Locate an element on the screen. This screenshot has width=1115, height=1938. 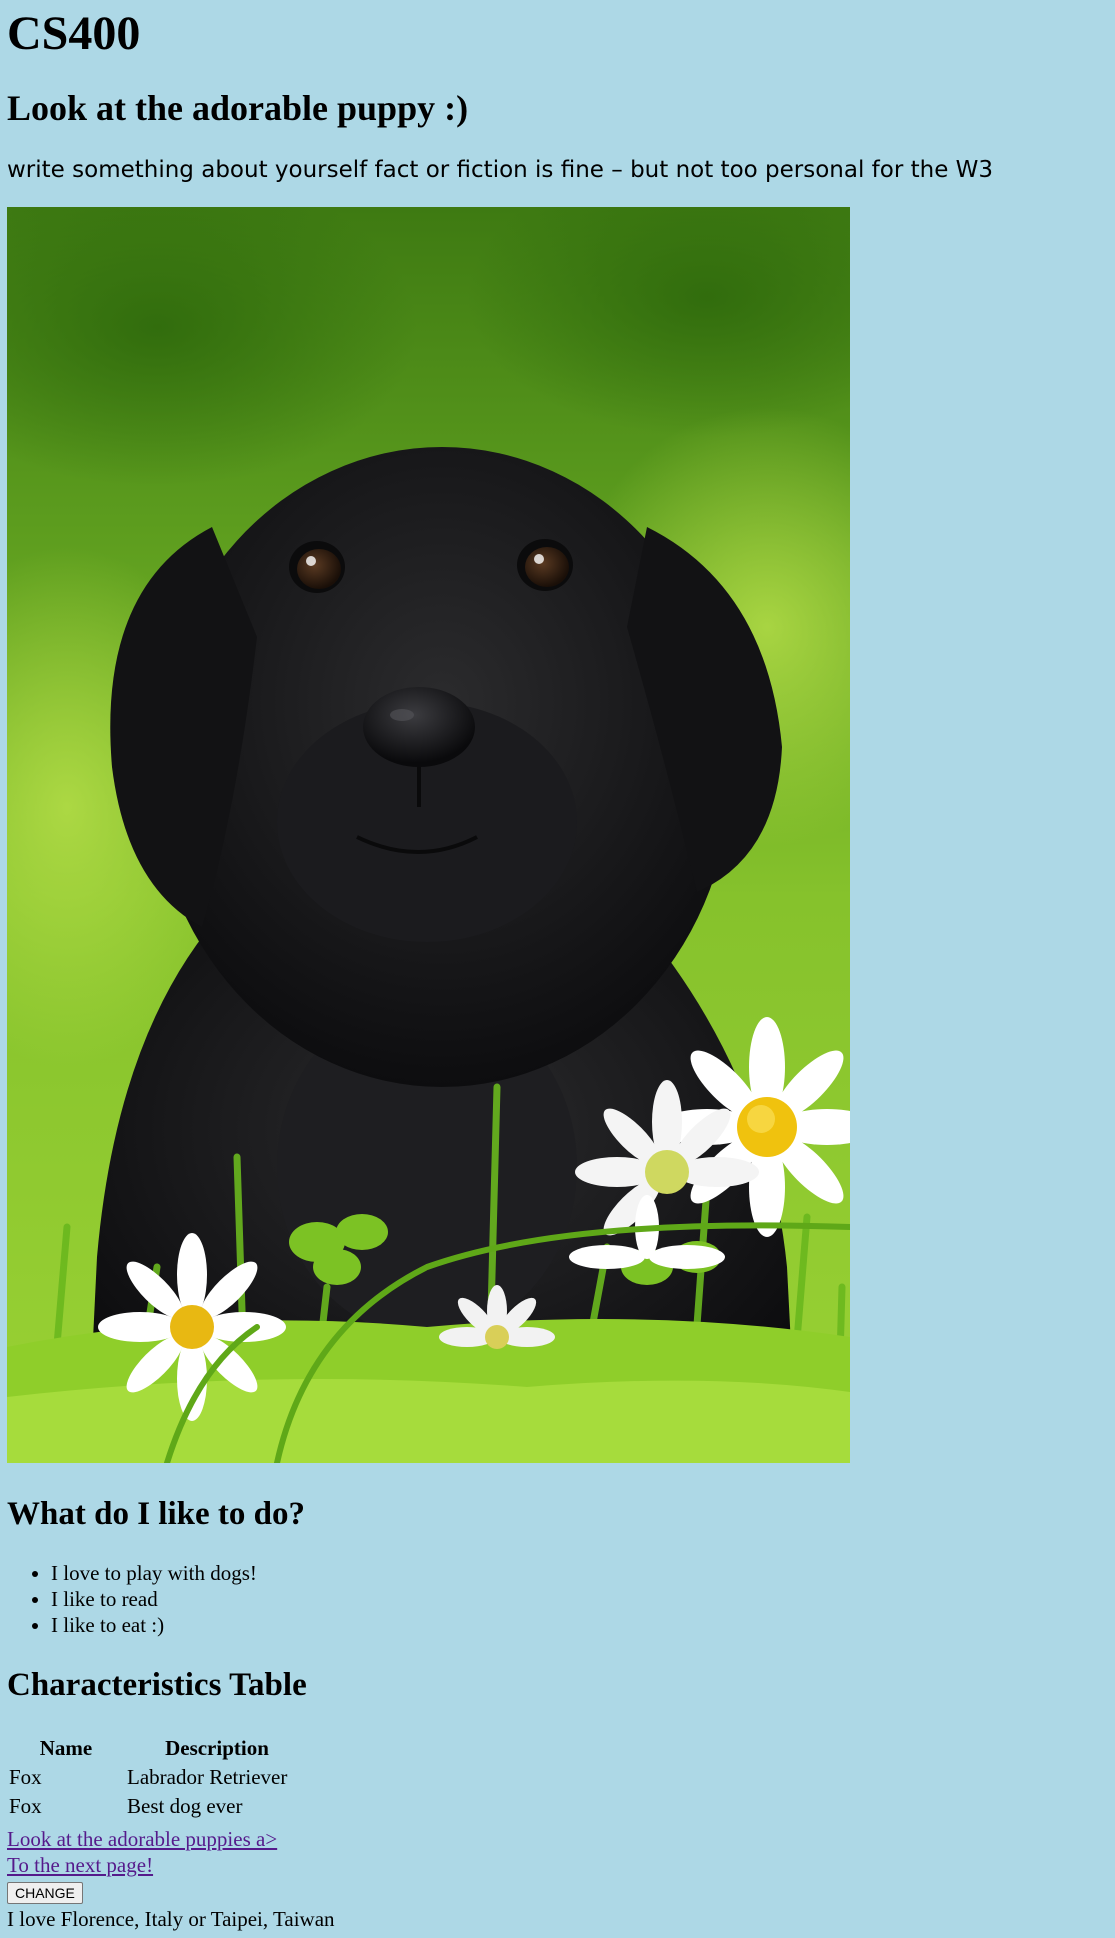
table-cell-description: Best dog ever is located at coordinates (185, 1806).